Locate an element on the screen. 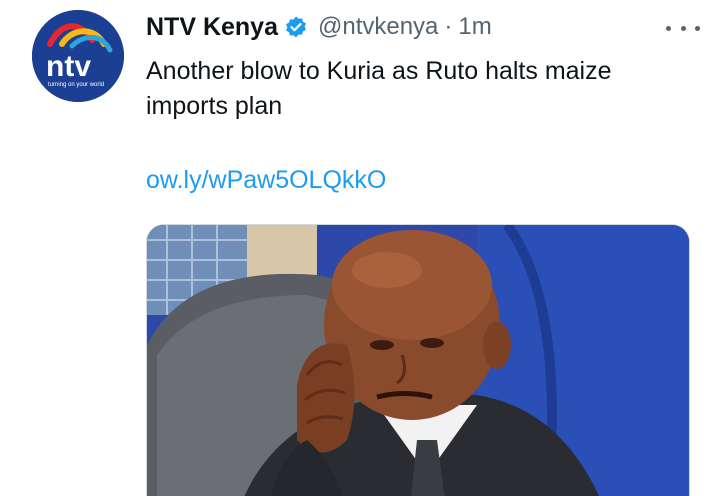 The height and width of the screenshot is (496, 720). ntv-logo: ntv turning on your world is located at coordinates (78, 56).